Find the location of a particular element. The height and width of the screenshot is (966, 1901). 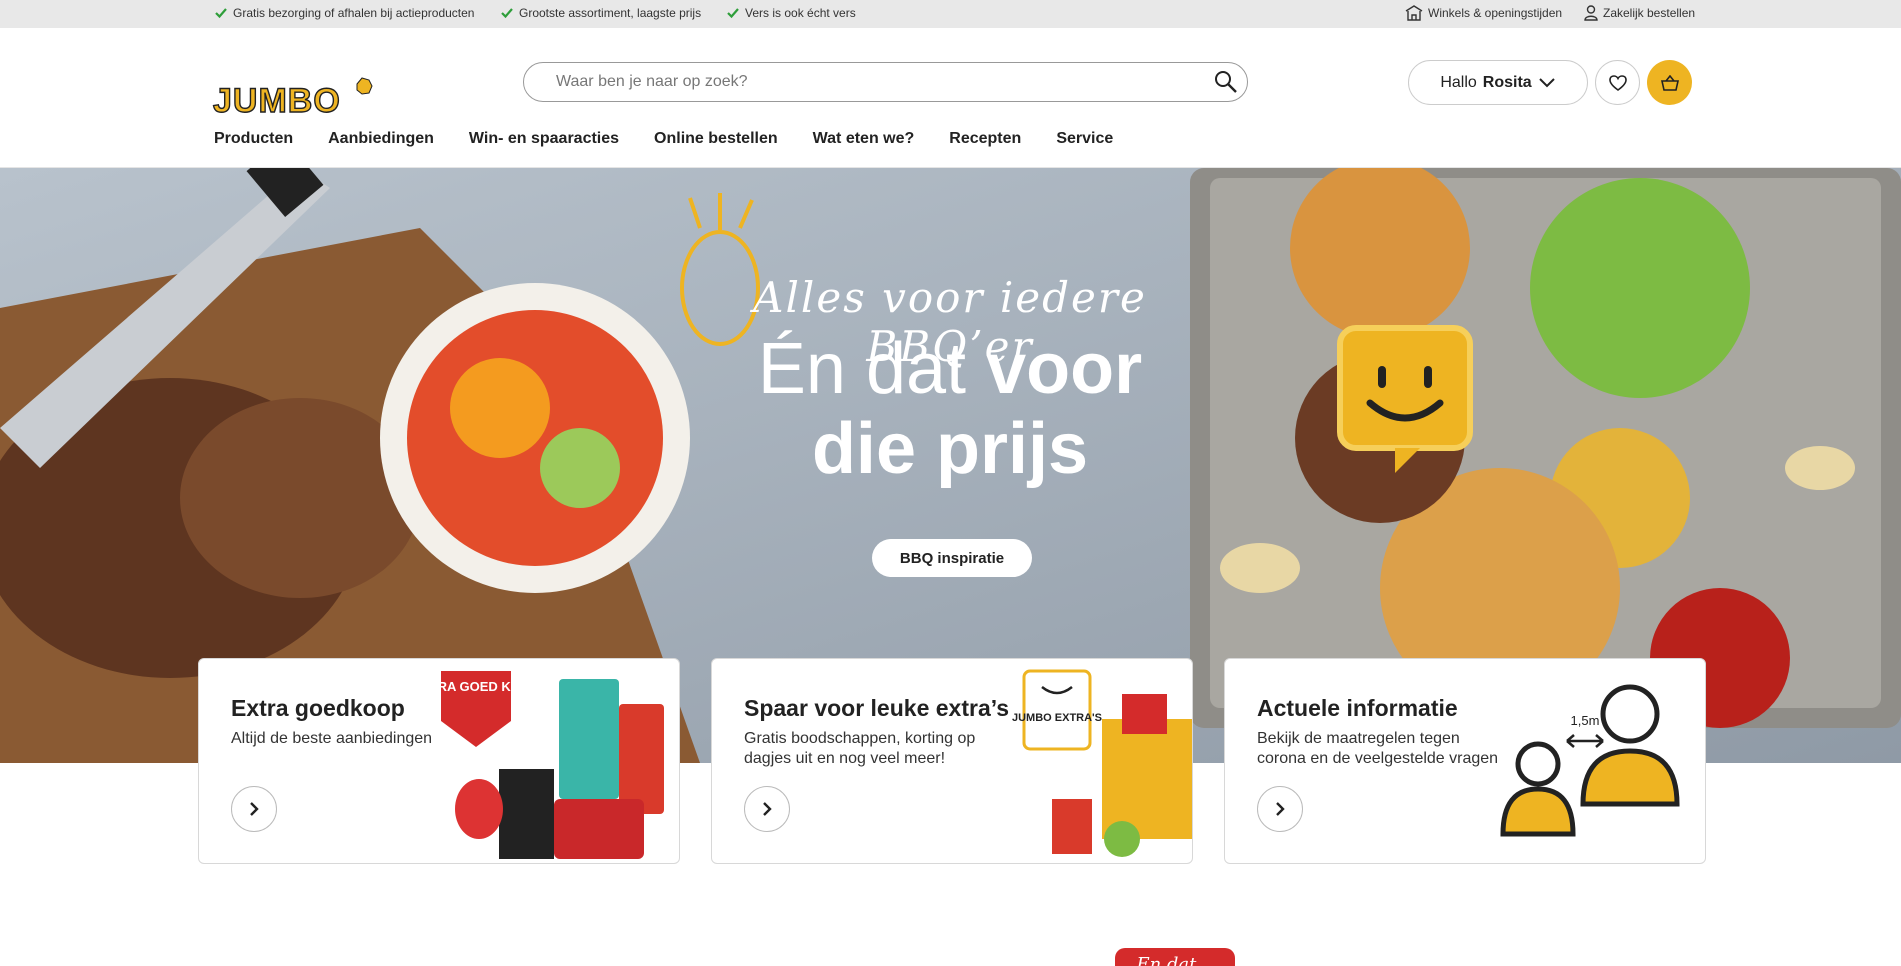

nav-item-win-en-spaaracties: Win- en spaaracties is located at coordinates (544, 139).